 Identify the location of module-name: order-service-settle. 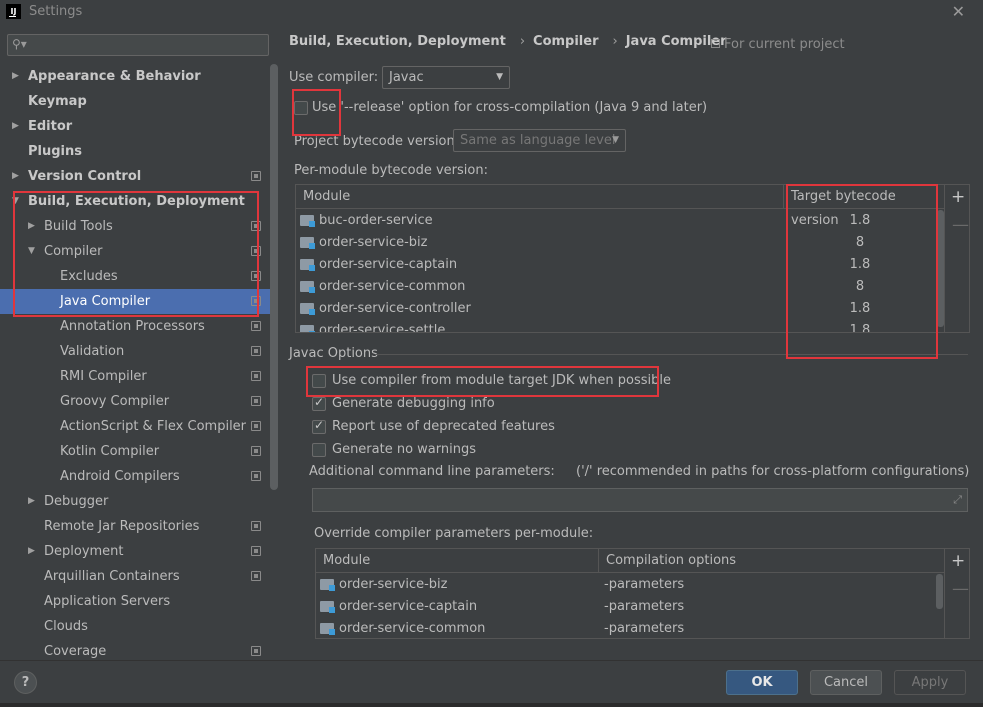
(382, 328).